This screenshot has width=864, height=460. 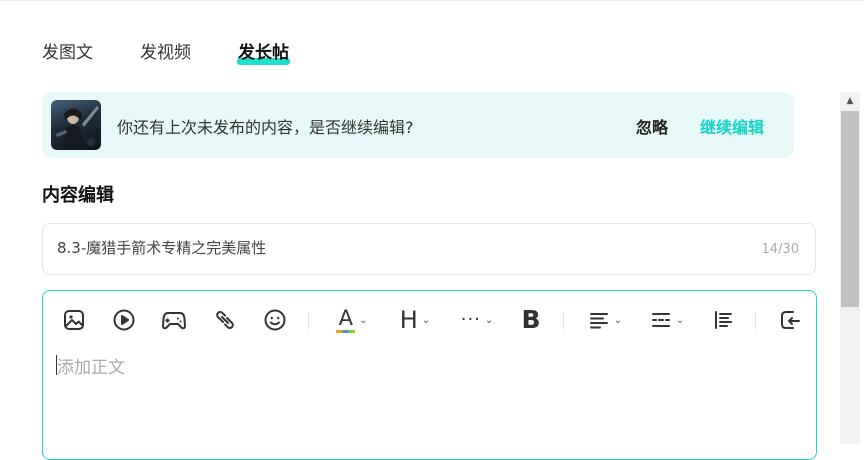 I want to click on scrollbar: ▲, so click(x=850, y=268).